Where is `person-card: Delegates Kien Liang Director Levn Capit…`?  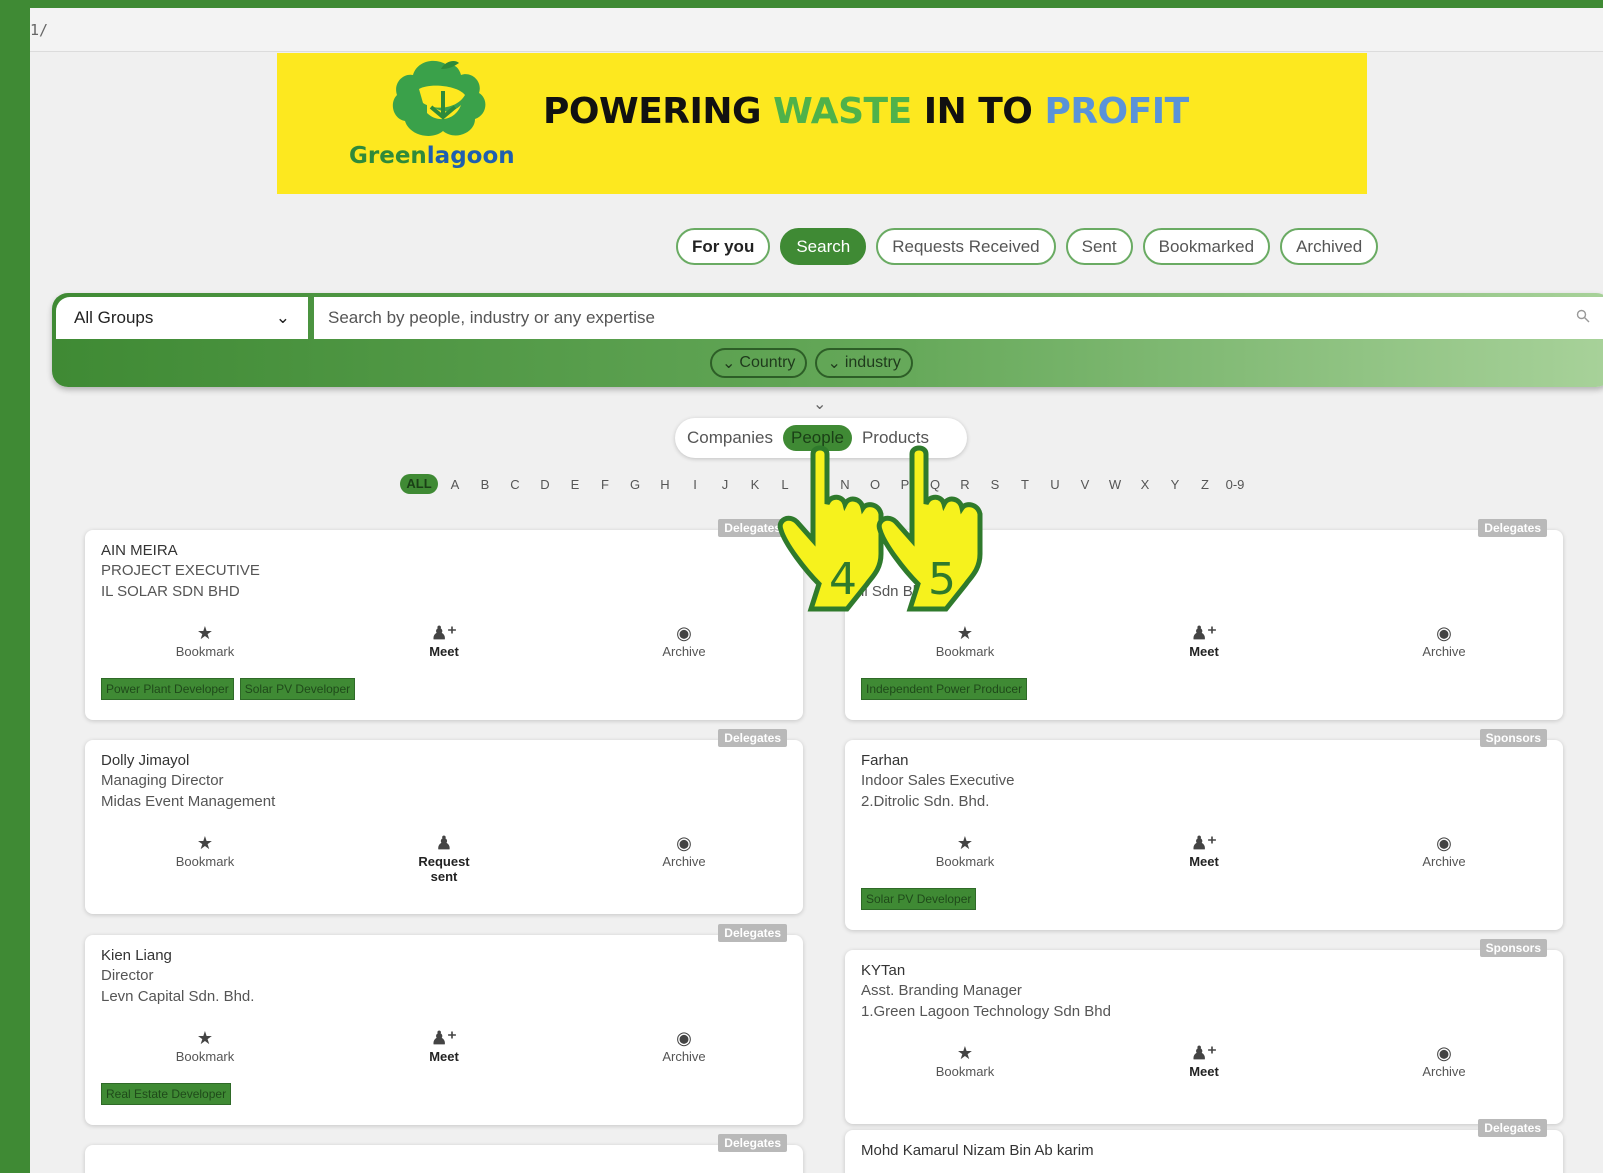 person-card: Delegates Kien Liang Director Levn Capit… is located at coordinates (444, 1024).